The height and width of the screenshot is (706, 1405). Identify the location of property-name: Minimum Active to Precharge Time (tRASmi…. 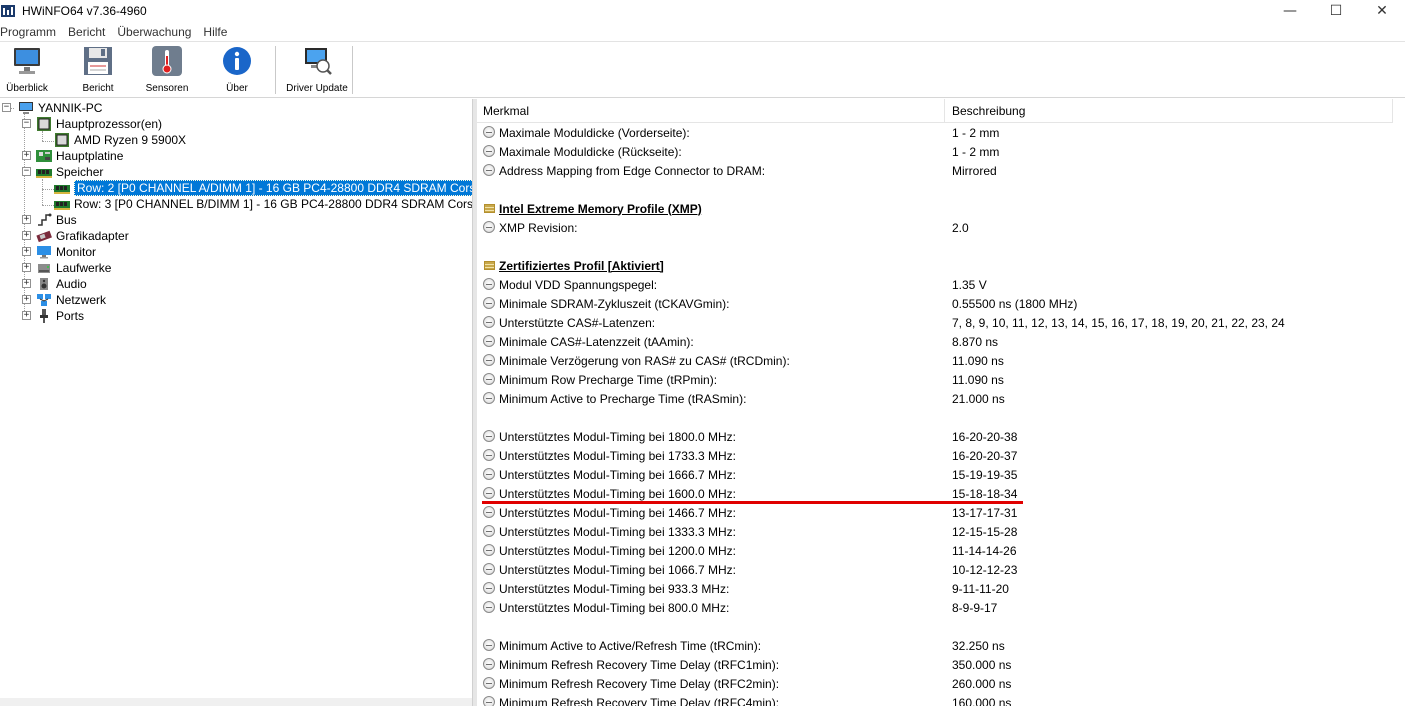
(623, 398).